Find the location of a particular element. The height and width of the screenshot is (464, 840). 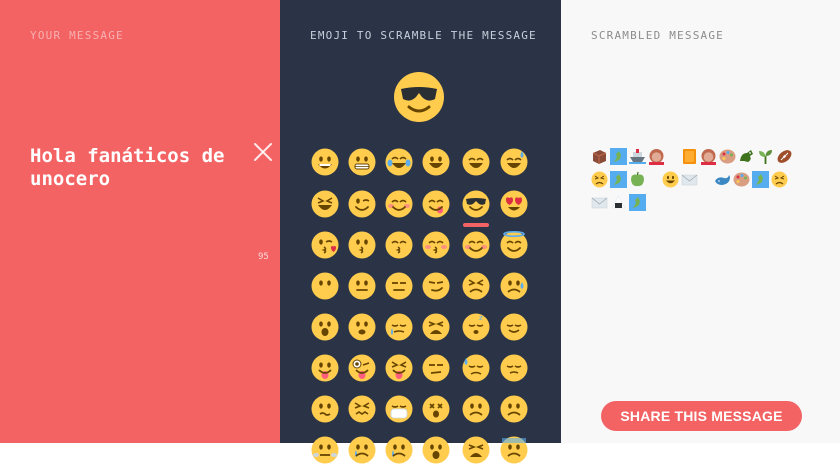

message-input: Hola fanáticos de unocero is located at coordinates (137, 168).